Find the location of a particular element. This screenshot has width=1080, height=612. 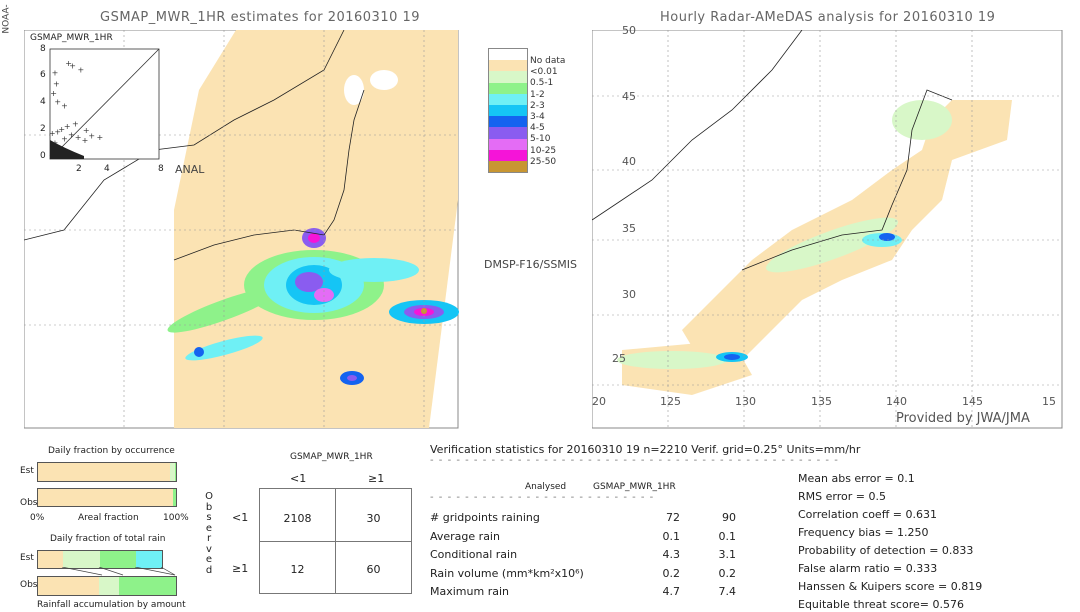

lon-tick: 130 is located at coordinates (745, 401).